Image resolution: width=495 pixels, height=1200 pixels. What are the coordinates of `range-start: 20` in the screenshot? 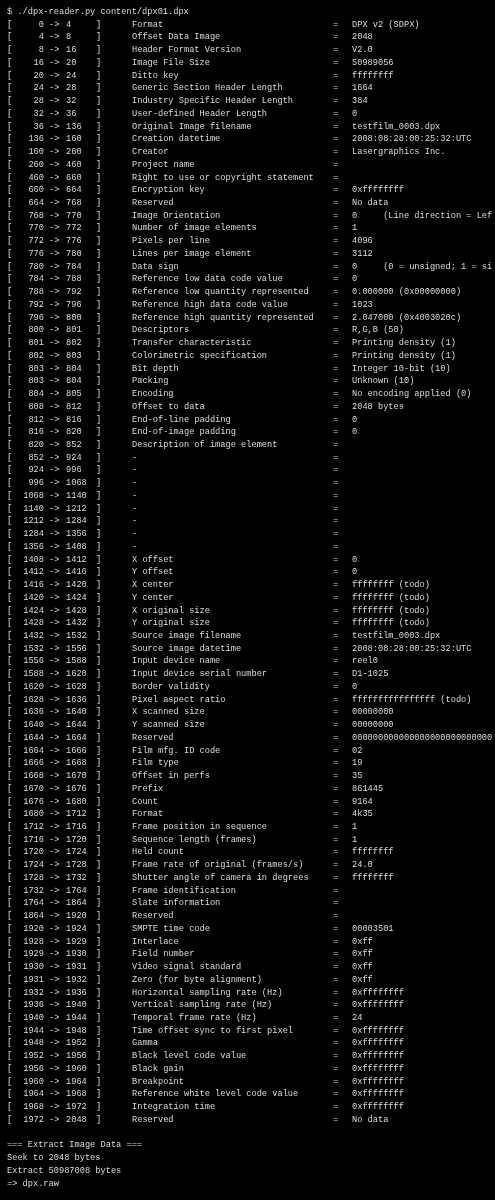 It's located at (38, 76).